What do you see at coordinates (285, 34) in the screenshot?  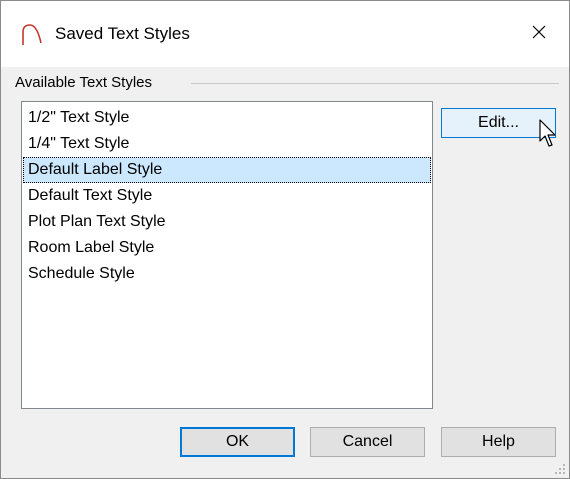 I see `title-bar: Saved Text Styles` at bounding box center [285, 34].